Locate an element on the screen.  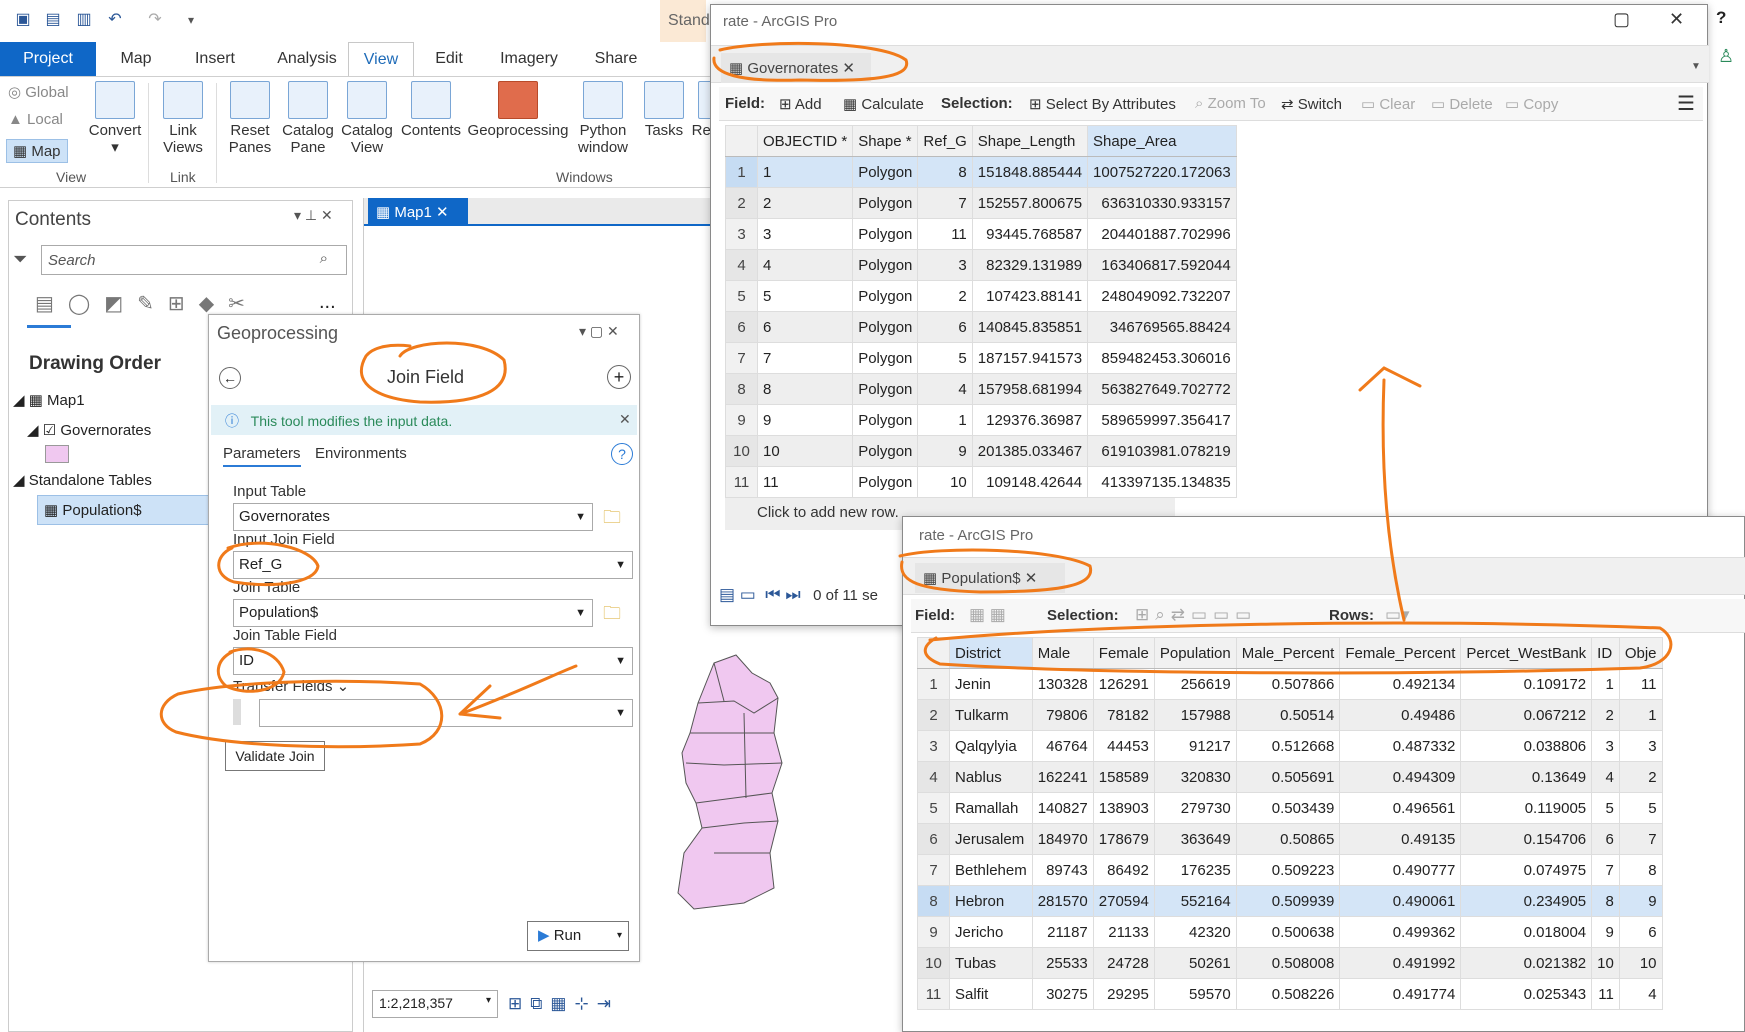
catalog-view-button: Catalog View is located at coordinates (367, 118).